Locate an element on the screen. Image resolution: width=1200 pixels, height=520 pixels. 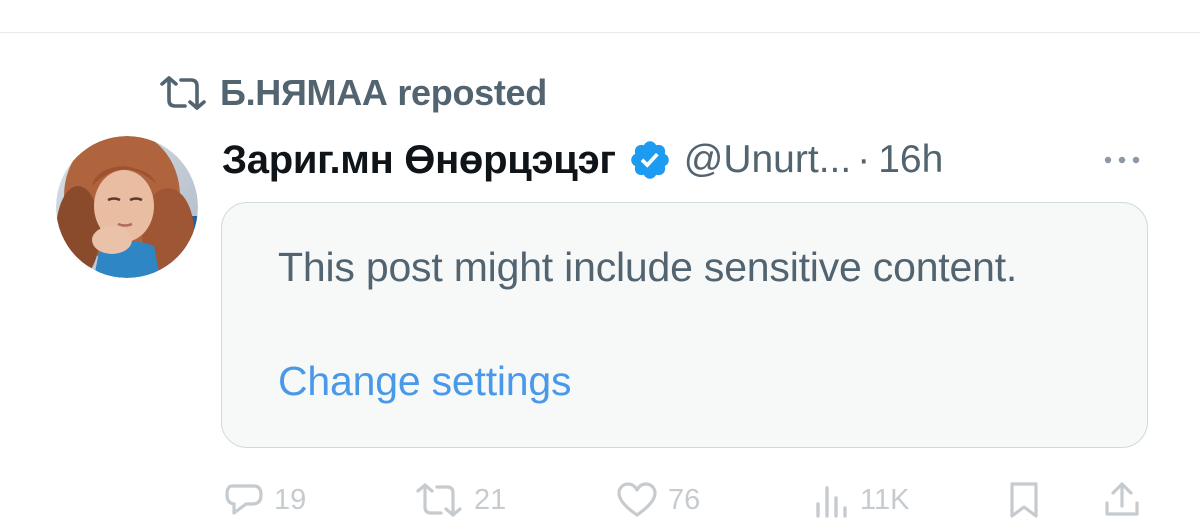
reply-count: 19 is located at coordinates (290, 499).